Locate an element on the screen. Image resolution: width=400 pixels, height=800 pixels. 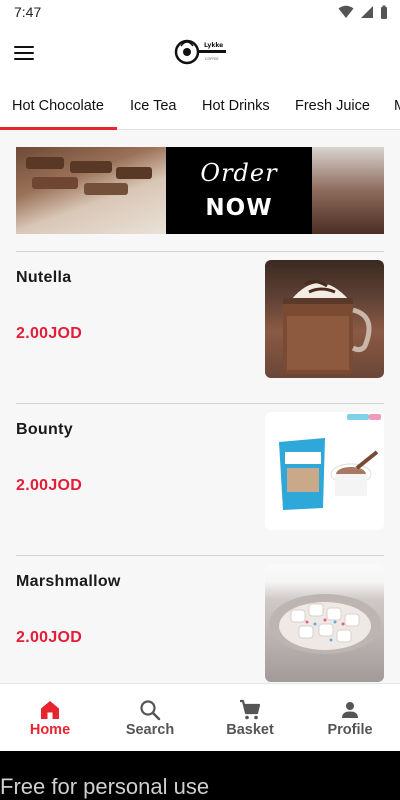
search-icon is located at coordinates (150, 710).